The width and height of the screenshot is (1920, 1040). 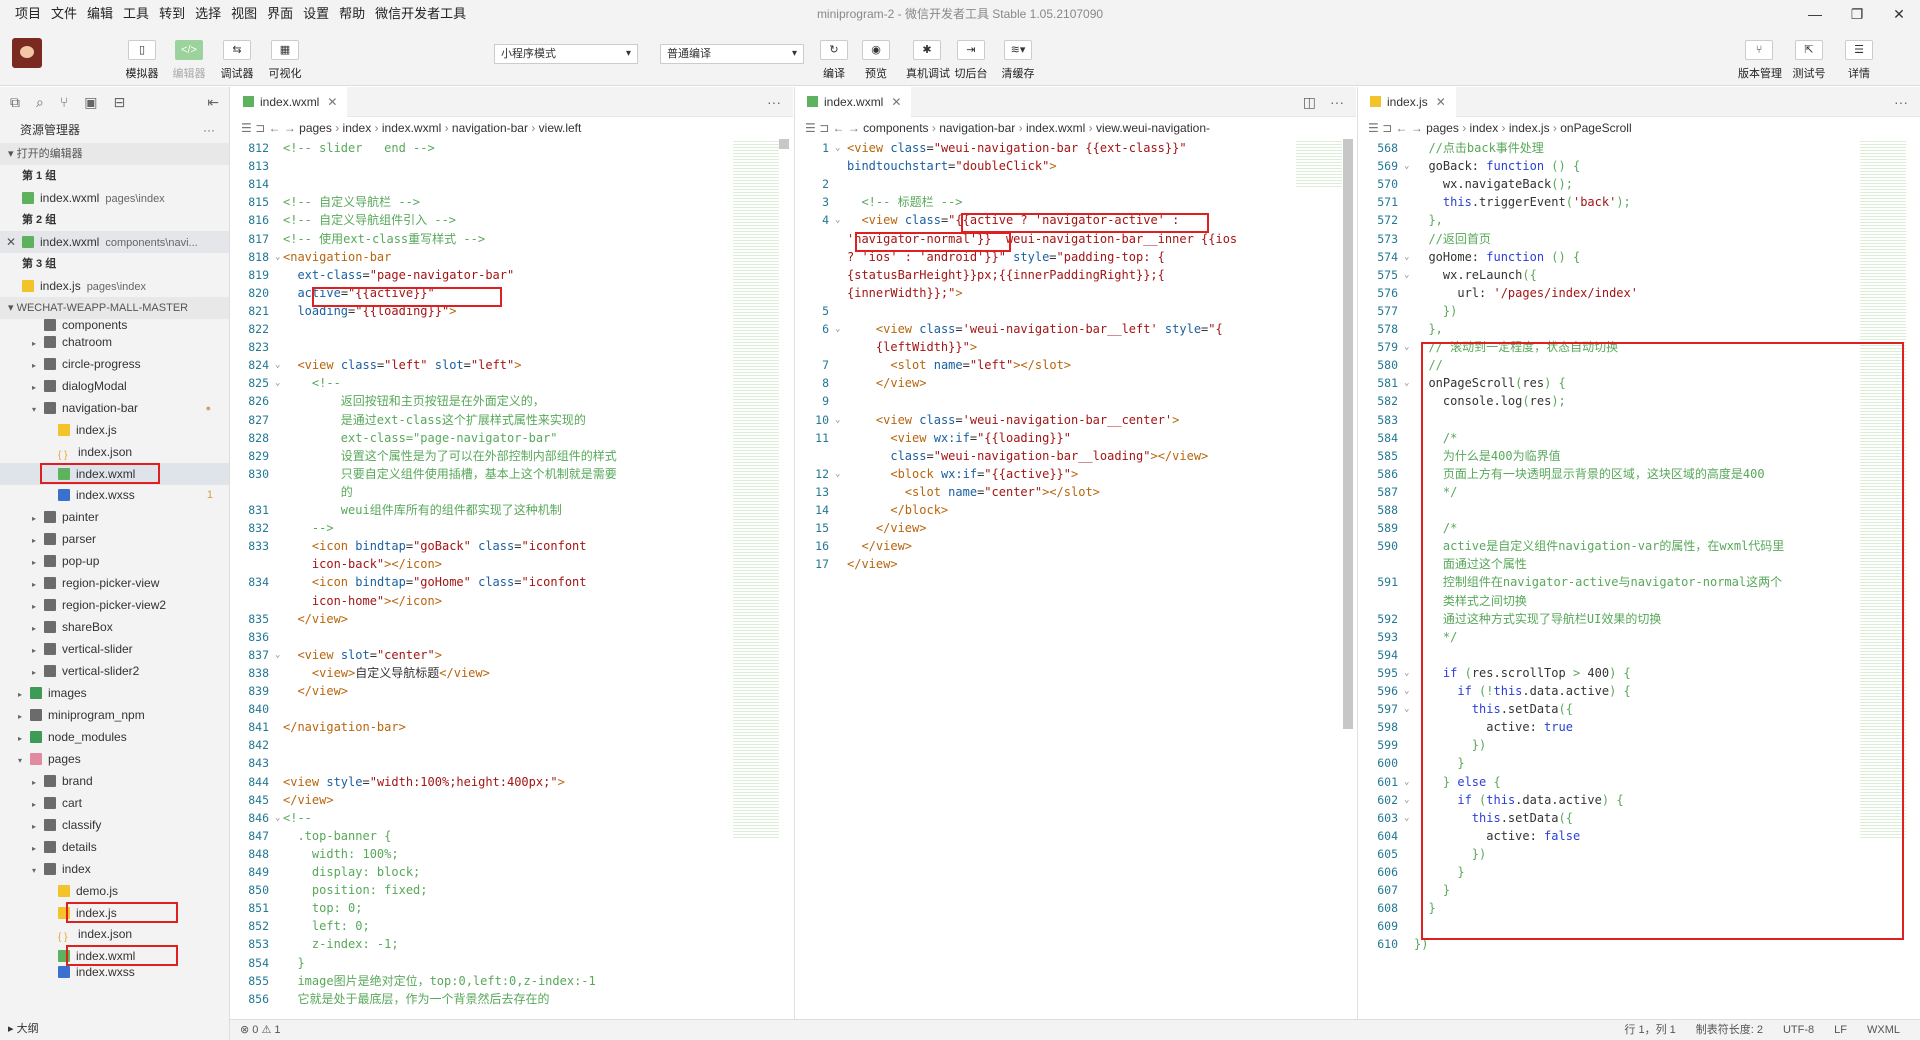 I want to click on problems-indicator: ⊗ 0 ⚠ 1, so click(x=260, y=1030).